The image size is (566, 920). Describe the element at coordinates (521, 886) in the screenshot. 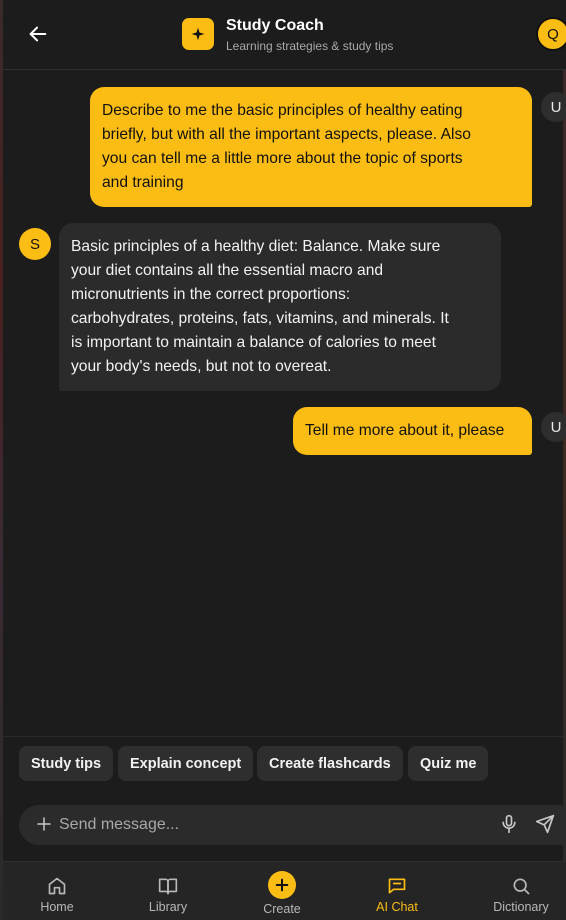

I see `search-icon` at that location.